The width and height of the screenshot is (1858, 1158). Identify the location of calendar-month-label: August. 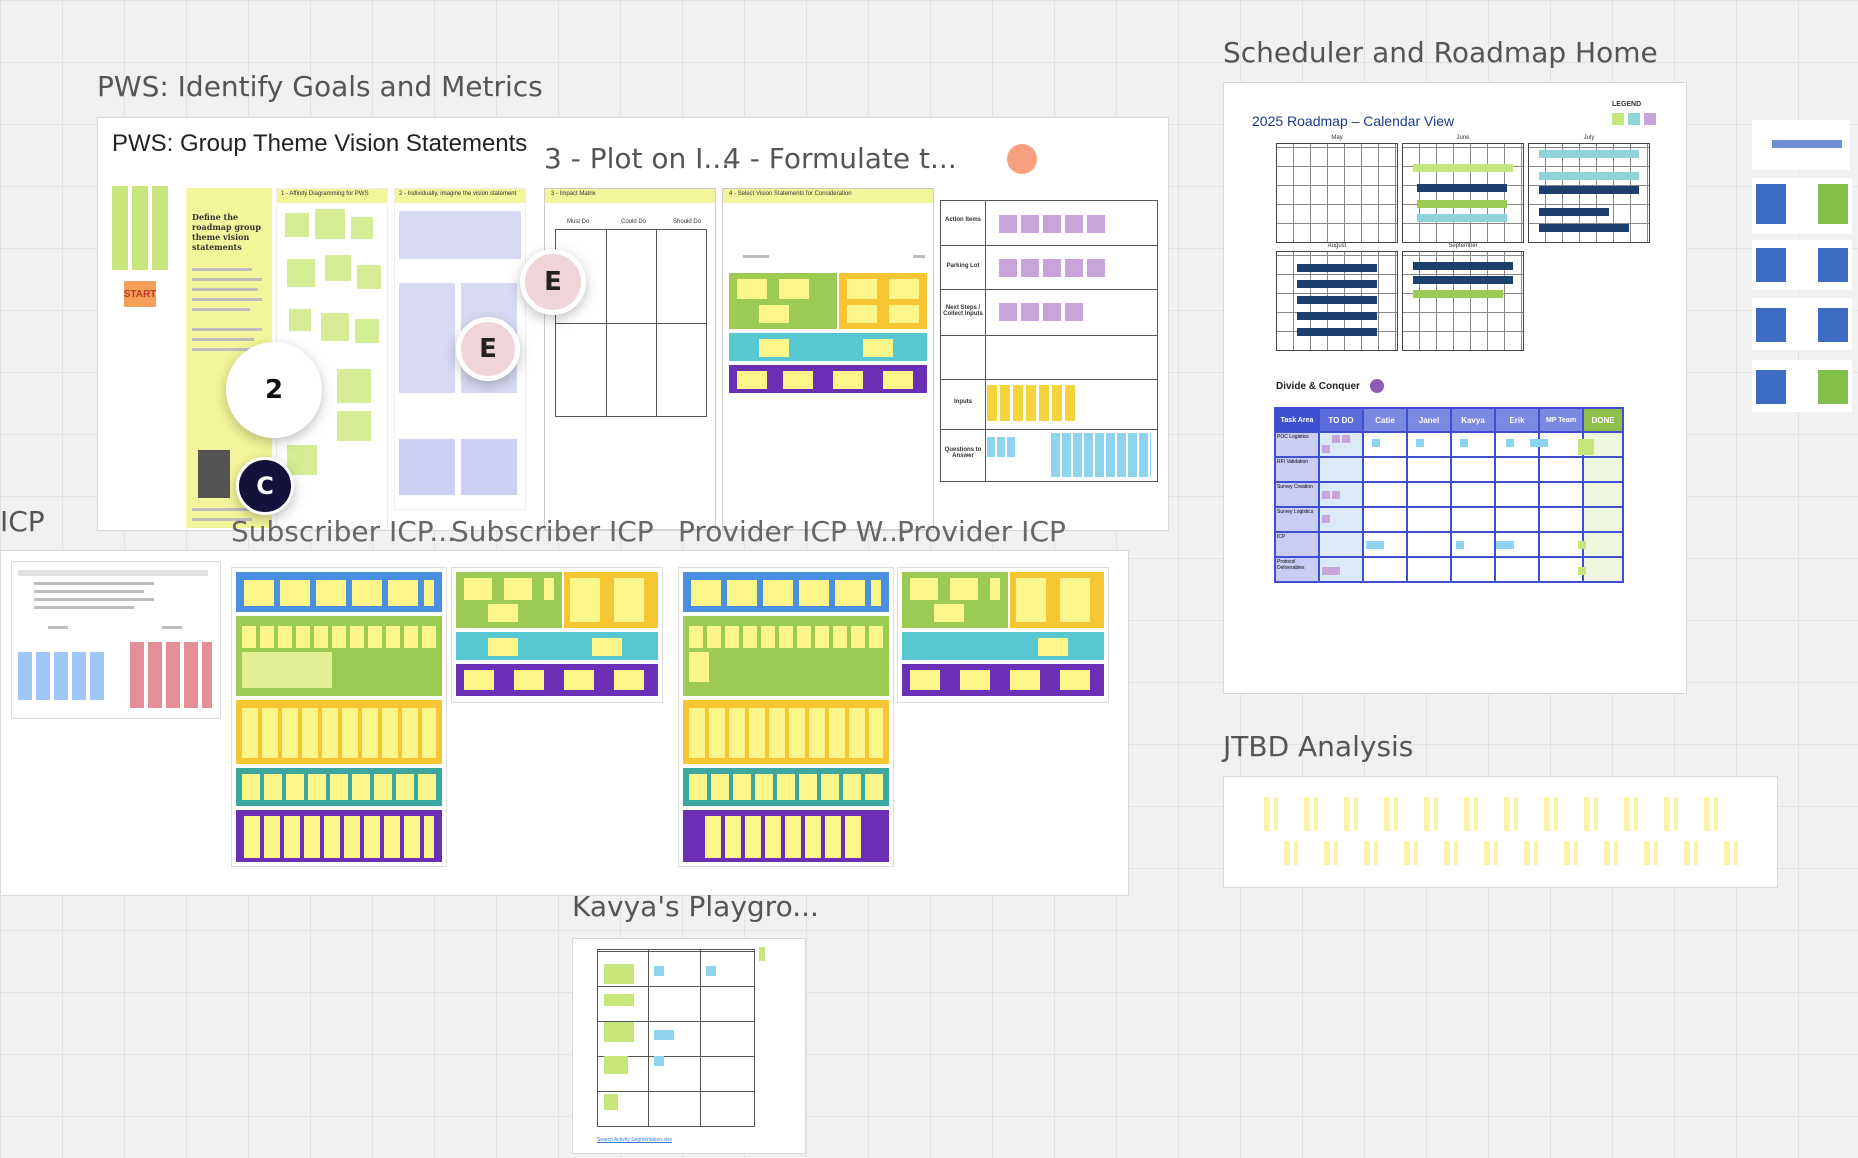
(1337, 246).